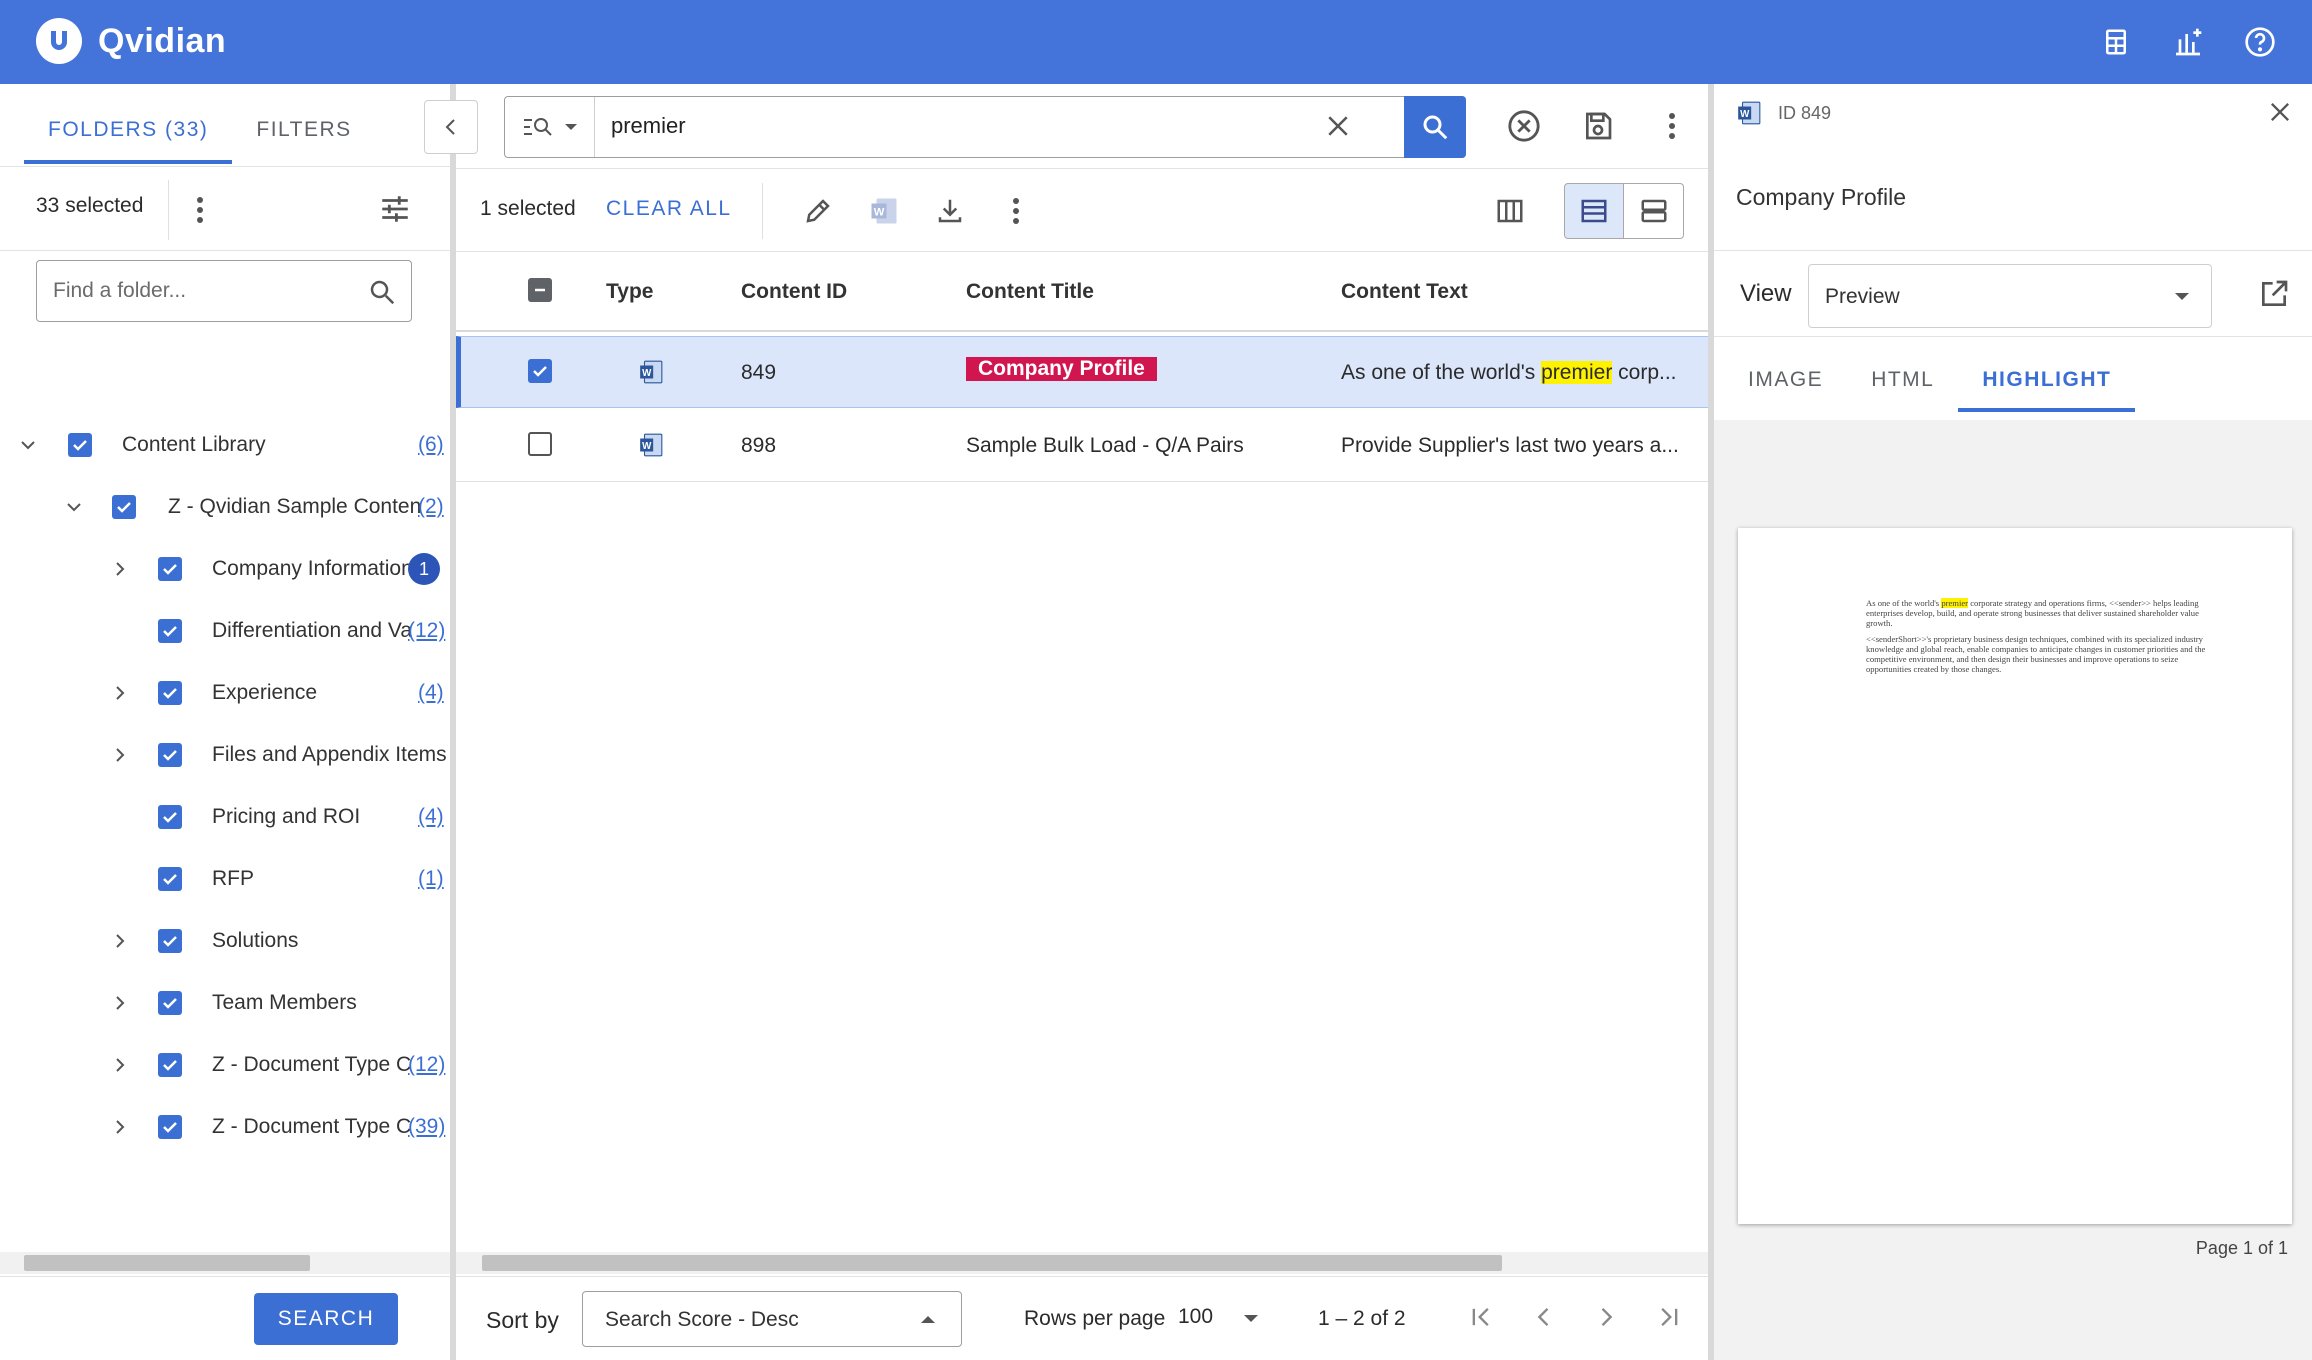 The height and width of the screenshot is (1360, 2312). What do you see at coordinates (278, 631) in the screenshot?
I see `tree-row-differentiation: Differentiation and Value (12)` at bounding box center [278, 631].